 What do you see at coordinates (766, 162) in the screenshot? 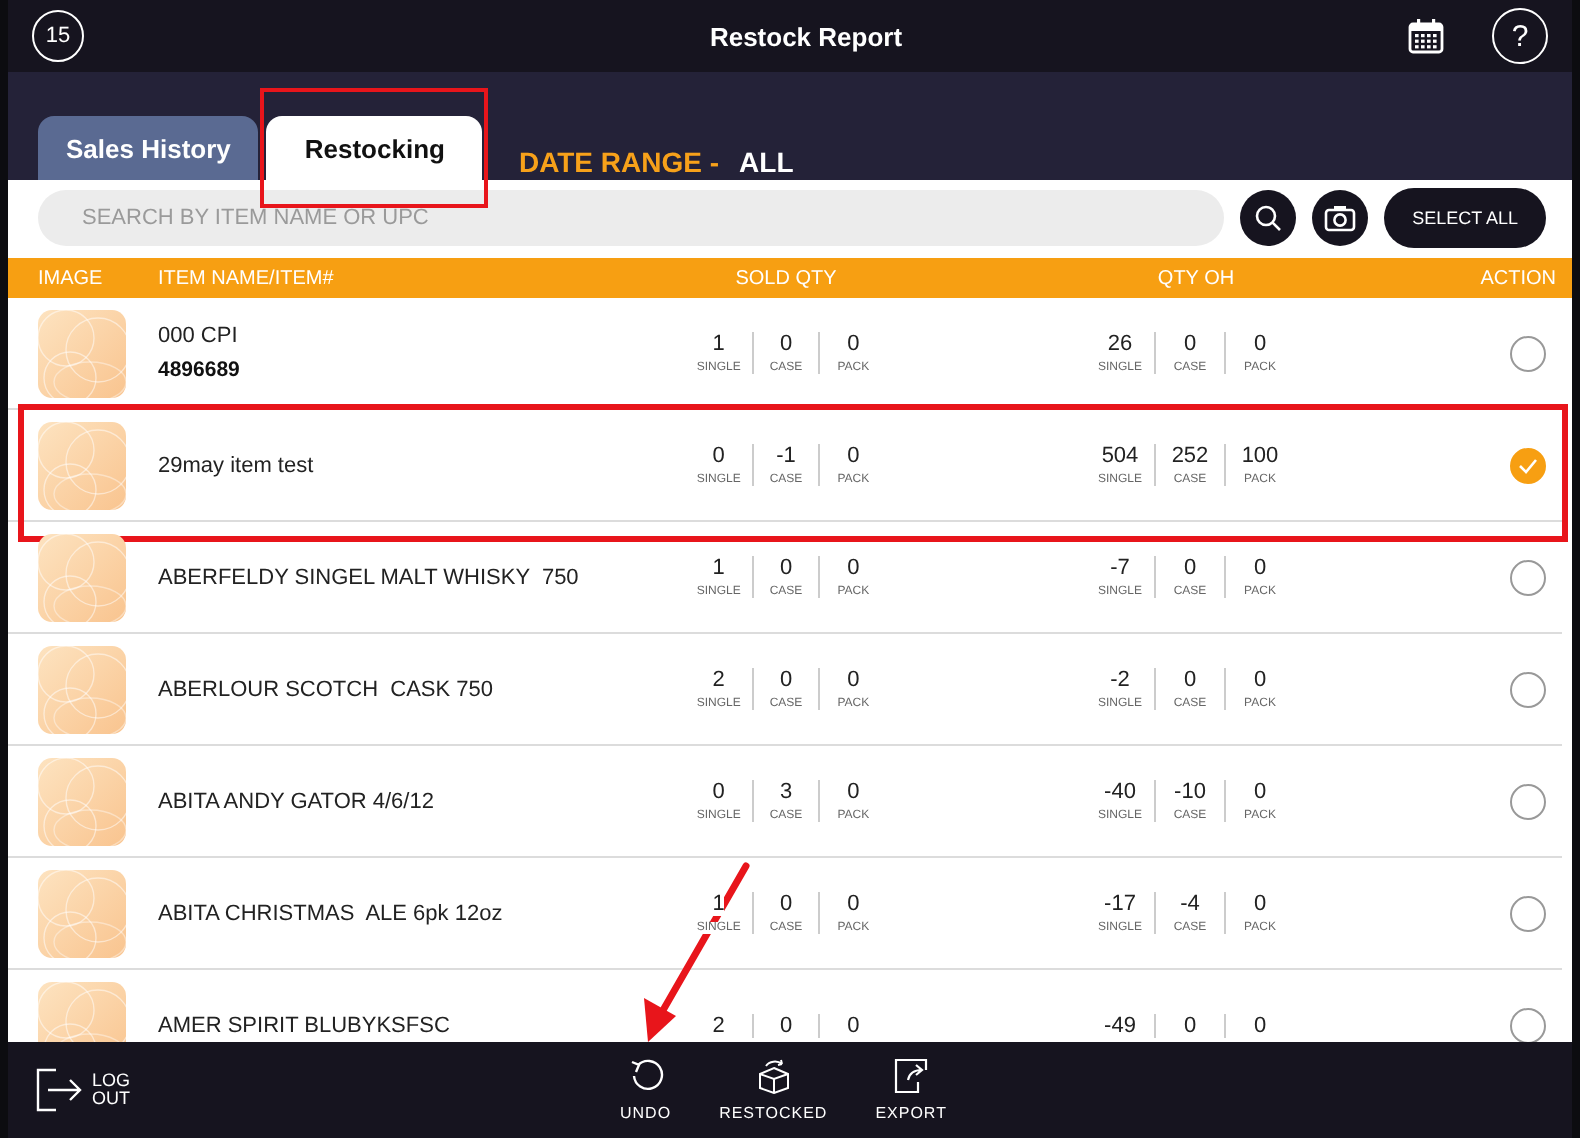
I see `date-range-value: ALL` at bounding box center [766, 162].